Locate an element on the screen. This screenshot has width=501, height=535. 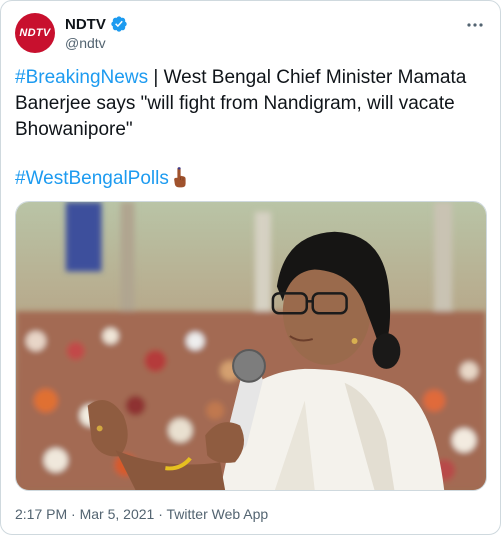
name-row: NDTV is located at coordinates (96, 24).